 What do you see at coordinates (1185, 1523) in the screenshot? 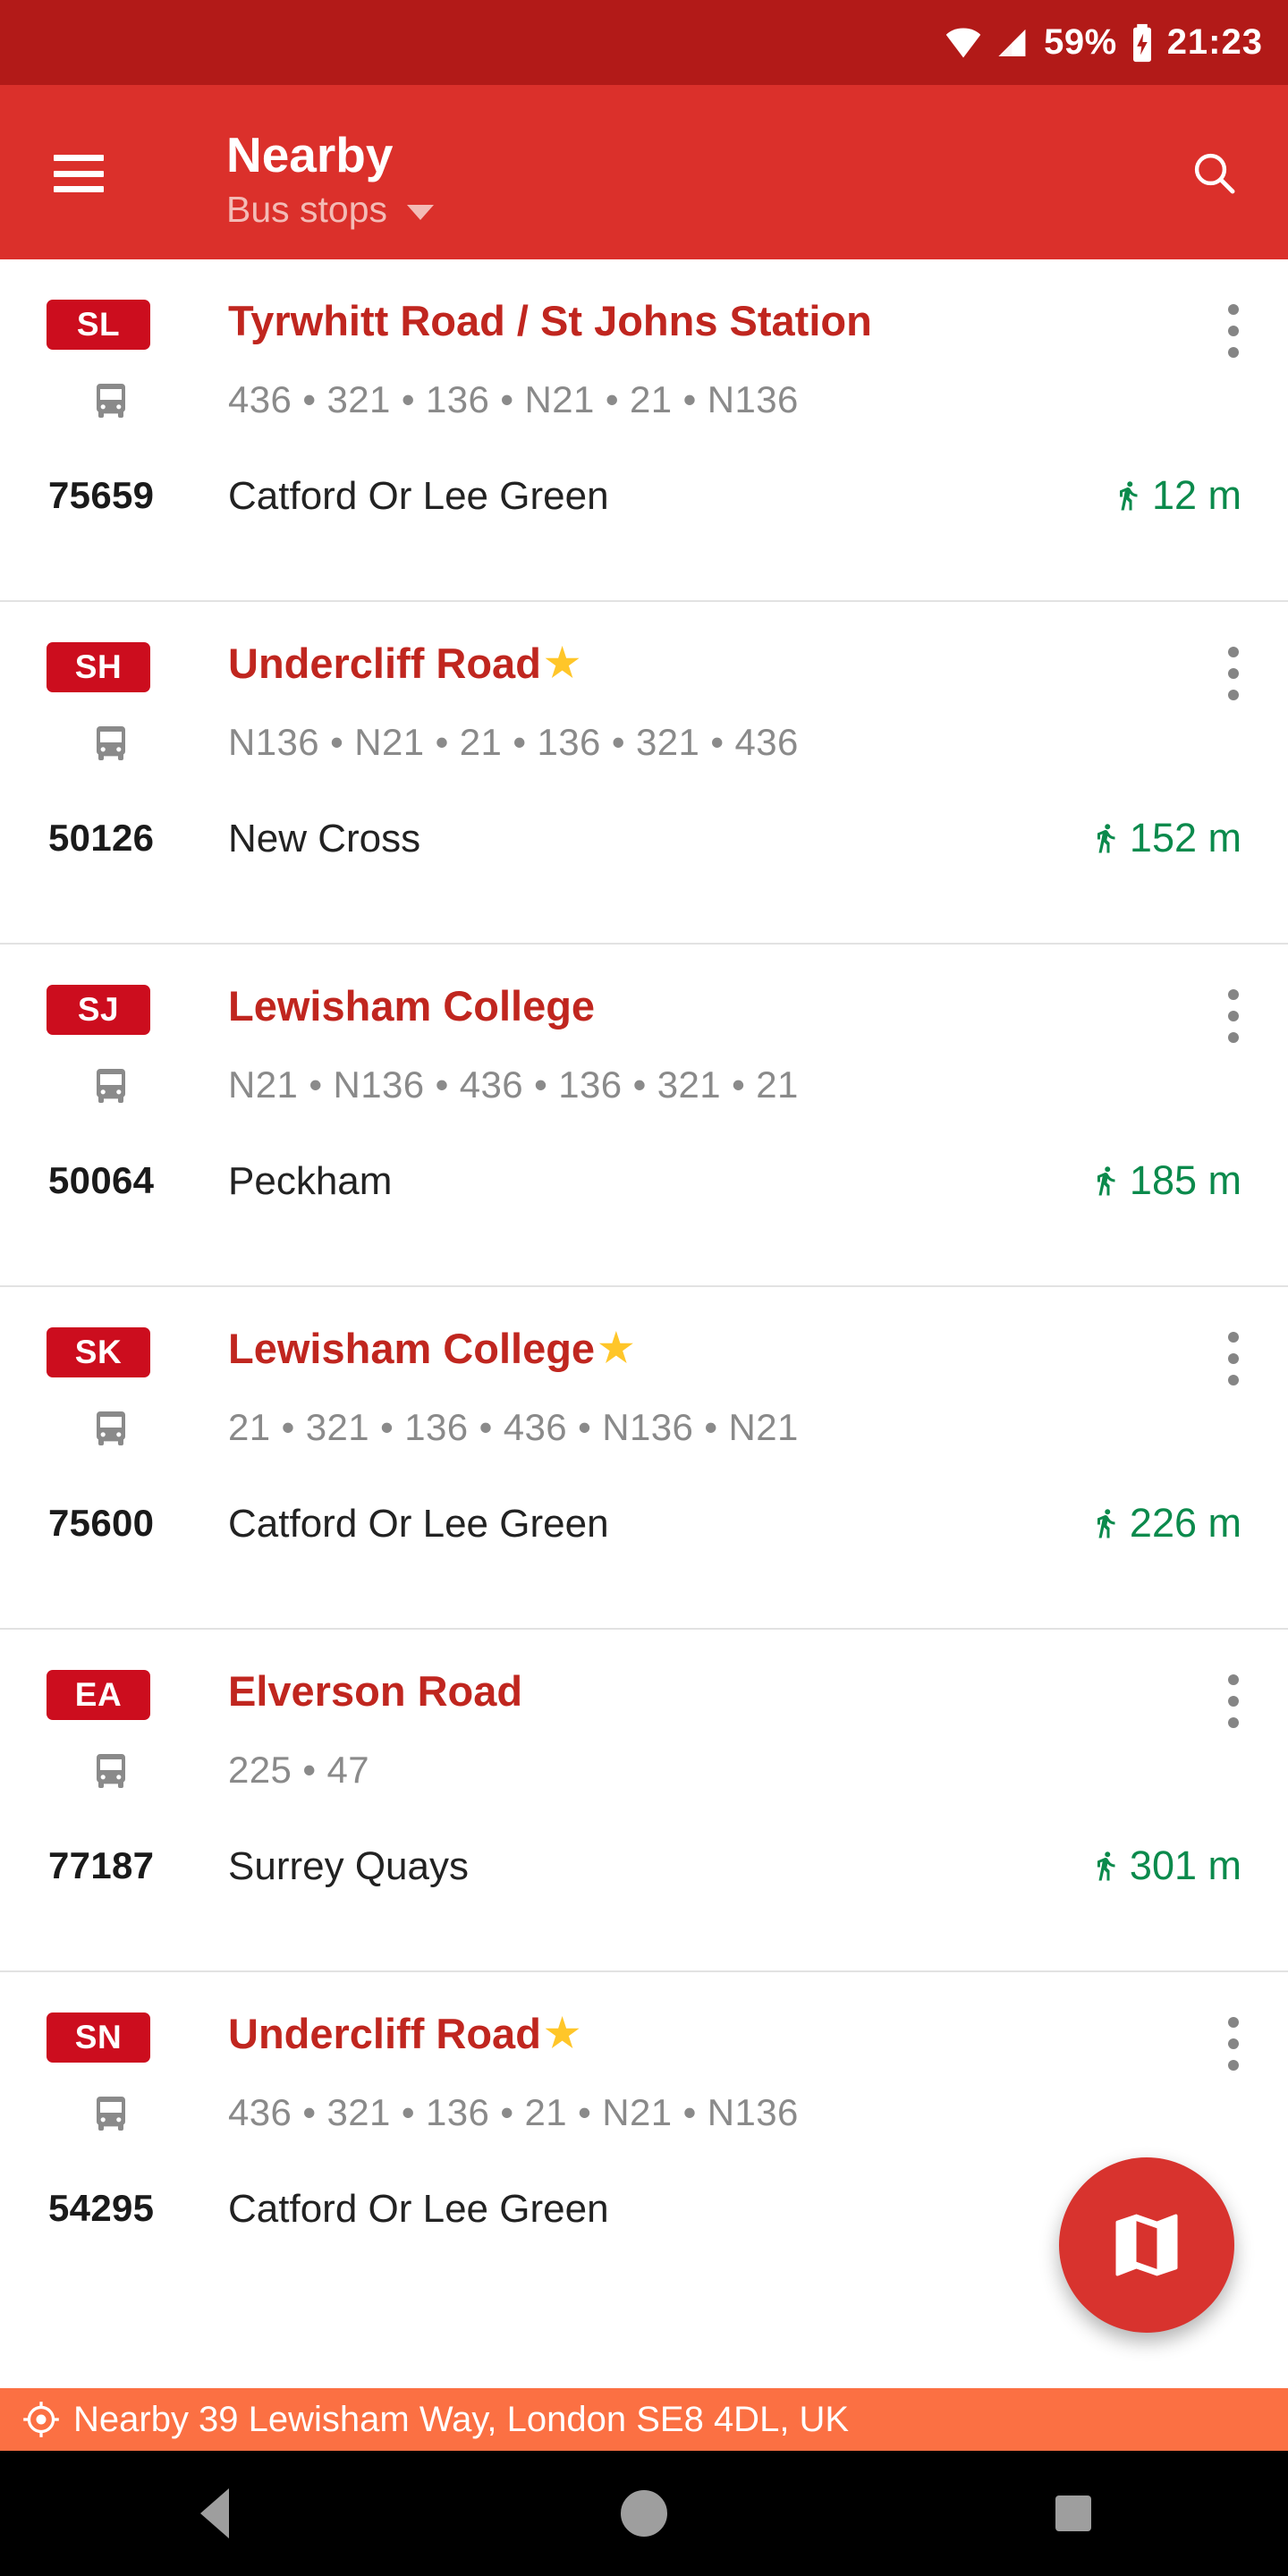
I see `walking-distance-text: 226 m` at bounding box center [1185, 1523].